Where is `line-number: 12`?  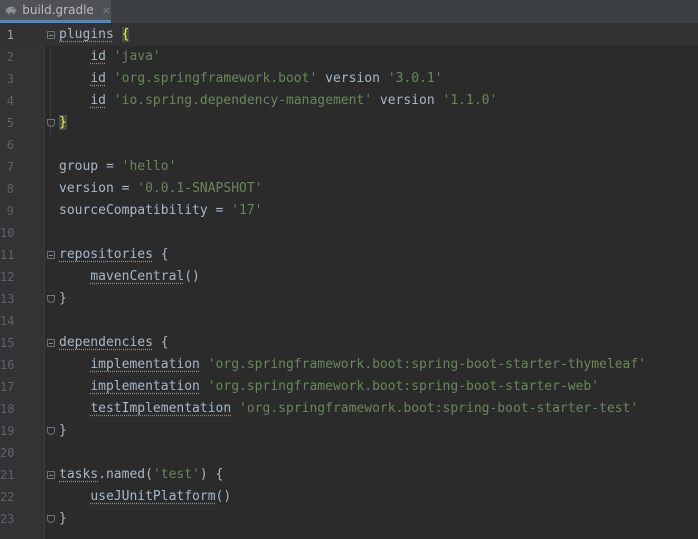 line-number: 12 is located at coordinates (7, 277).